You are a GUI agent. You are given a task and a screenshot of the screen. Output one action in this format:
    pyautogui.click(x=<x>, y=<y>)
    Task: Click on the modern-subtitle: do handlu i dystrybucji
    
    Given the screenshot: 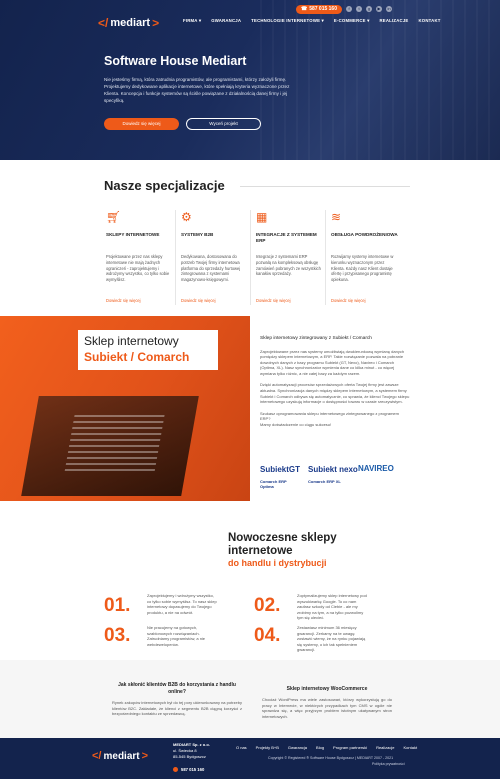 What is the action you would take?
    pyautogui.click(x=277, y=563)
    